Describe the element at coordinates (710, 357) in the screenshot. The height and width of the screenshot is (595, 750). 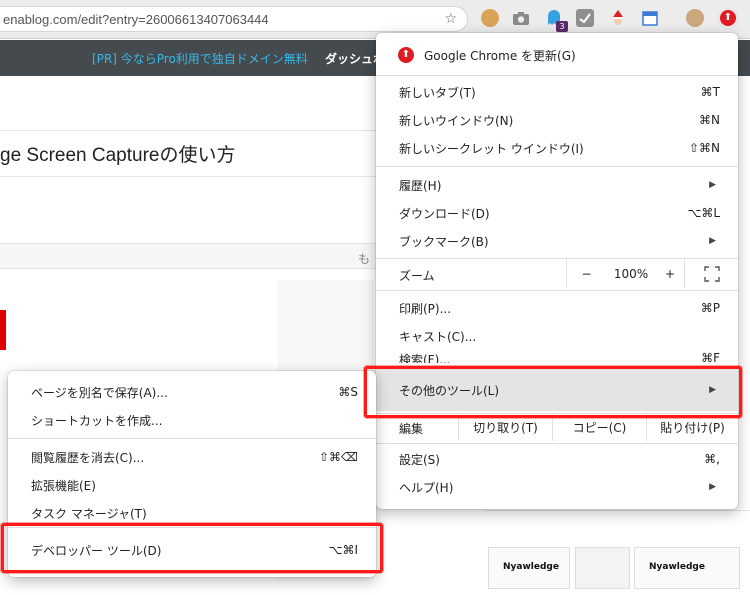
I see `menu-item-shortcut: ⌘F` at that location.